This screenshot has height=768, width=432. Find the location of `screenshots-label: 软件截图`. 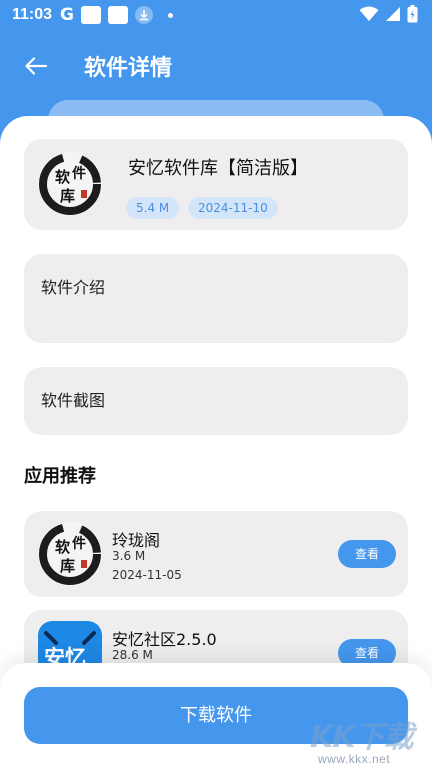

screenshots-label: 软件截图 is located at coordinates (73, 400).